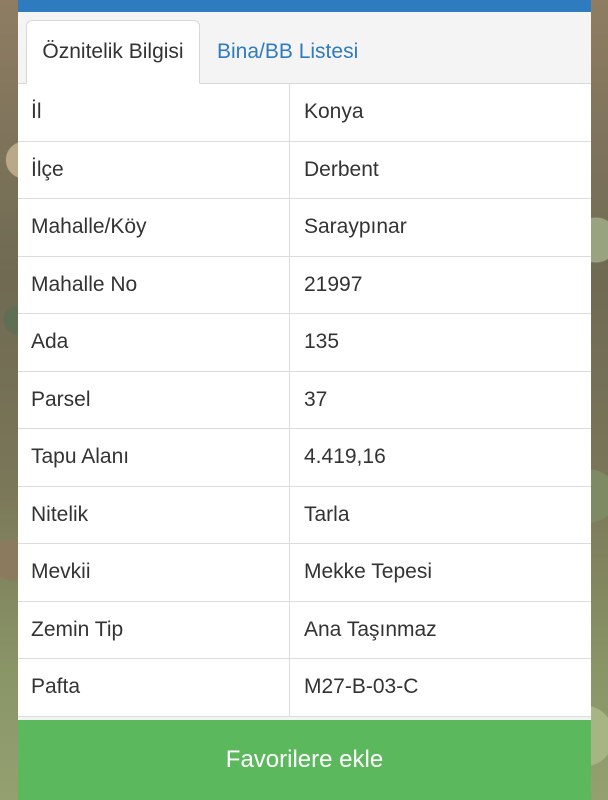  What do you see at coordinates (327, 514) in the screenshot?
I see `attribute-value: Tarla` at bounding box center [327, 514].